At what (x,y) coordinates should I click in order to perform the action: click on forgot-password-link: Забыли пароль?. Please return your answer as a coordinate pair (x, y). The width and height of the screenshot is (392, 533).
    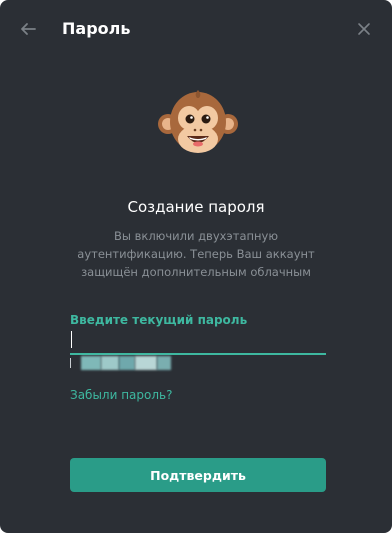
    Looking at the image, I should click on (121, 395).